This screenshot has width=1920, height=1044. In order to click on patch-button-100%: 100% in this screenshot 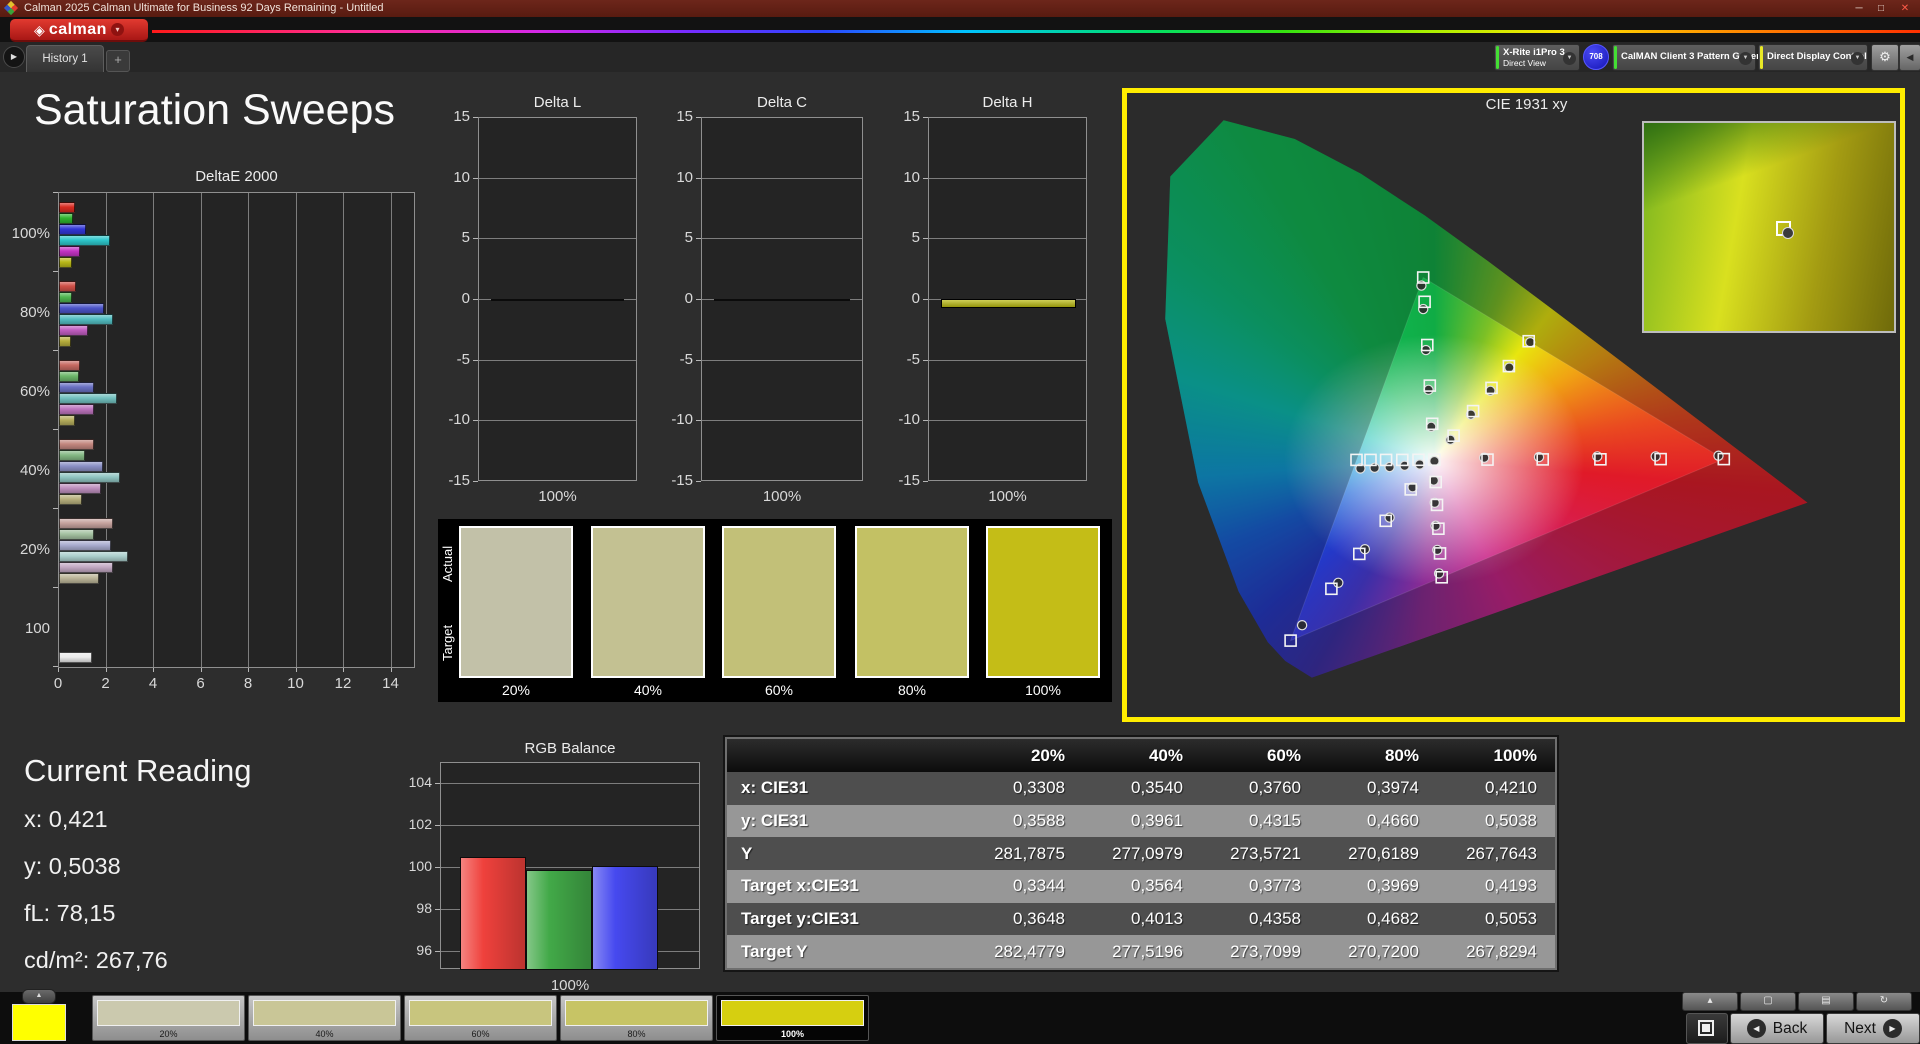, I will do `click(792, 1018)`.